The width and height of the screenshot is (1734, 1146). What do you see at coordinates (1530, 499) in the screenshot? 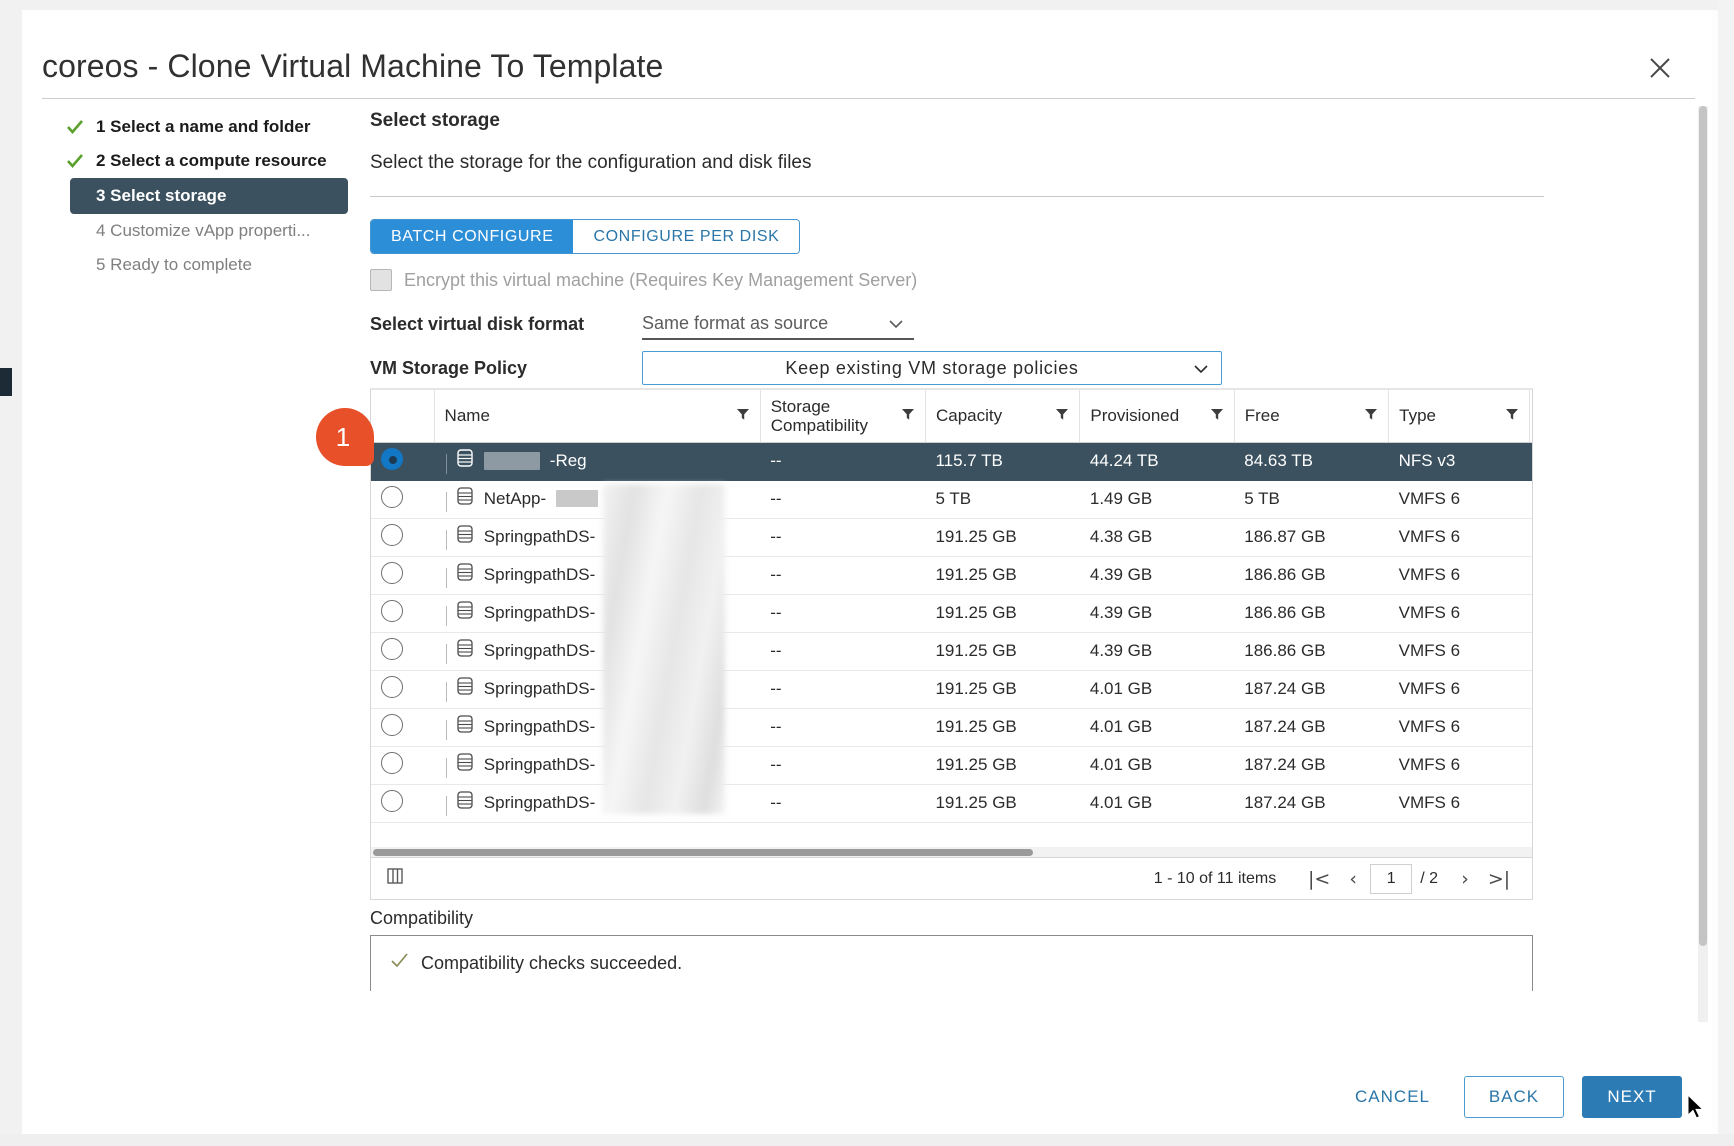
I see `row-cluster` at bounding box center [1530, 499].